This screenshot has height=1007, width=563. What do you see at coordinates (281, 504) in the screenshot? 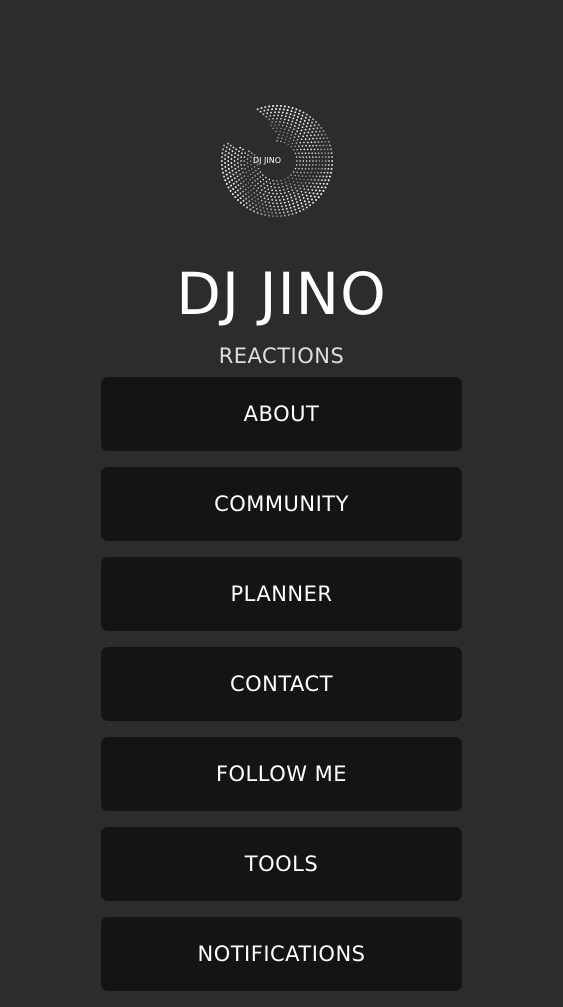
I see `community-button: COMMUNITY` at bounding box center [281, 504].